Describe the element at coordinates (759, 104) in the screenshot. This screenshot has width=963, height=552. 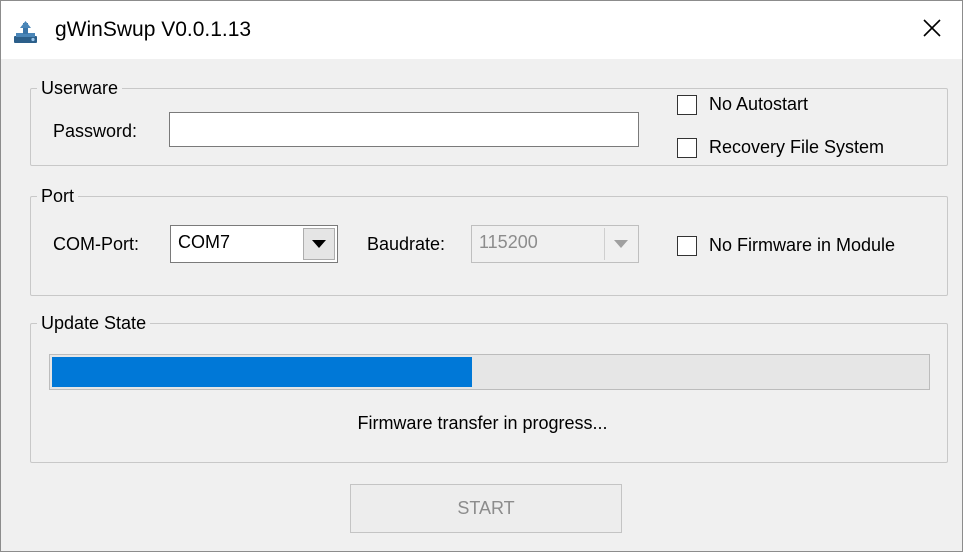
I see `no-autostart-label: No Autostart` at that location.